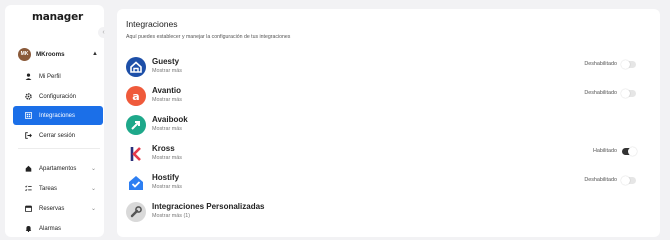  What do you see at coordinates (28, 96) in the screenshot?
I see `gear-icon` at bounding box center [28, 96].